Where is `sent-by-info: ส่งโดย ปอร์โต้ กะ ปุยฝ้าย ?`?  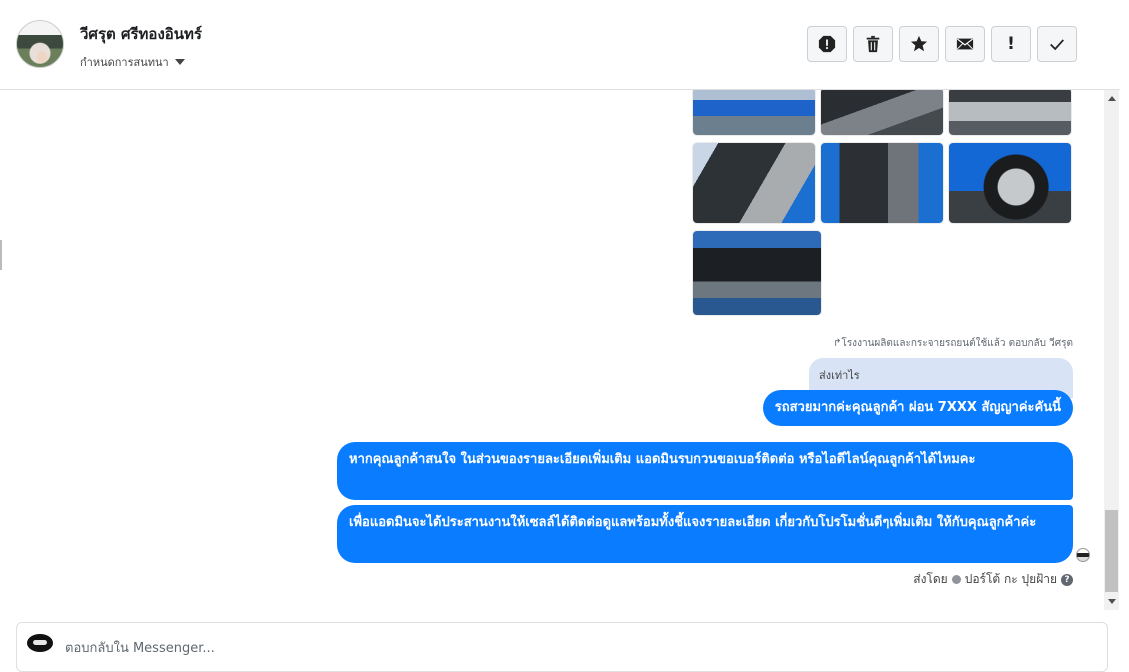 sent-by-info: ส่งโดย ปอร์โต้ กะ ปุยฝ้าย ? is located at coordinates (993, 579).